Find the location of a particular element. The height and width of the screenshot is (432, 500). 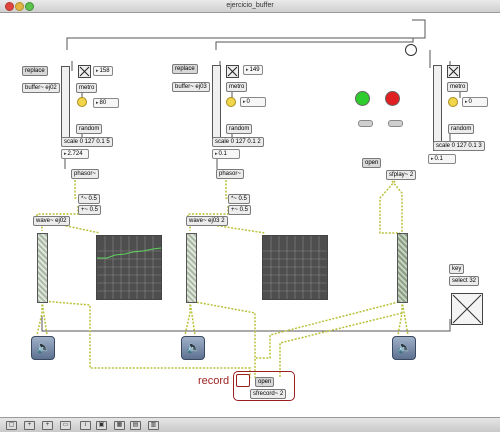

wave-object-2: wave~ ej03 2 is located at coordinates (207, 221).